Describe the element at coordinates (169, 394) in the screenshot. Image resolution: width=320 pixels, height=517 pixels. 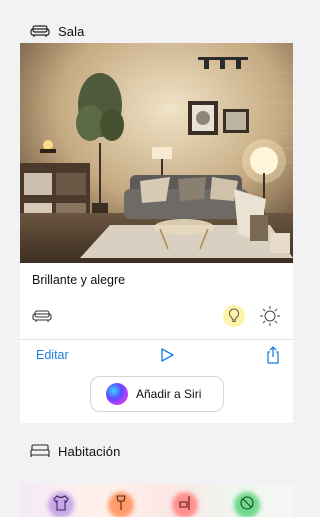
I see `add-to-siri-label: Añadir a Siri` at that location.